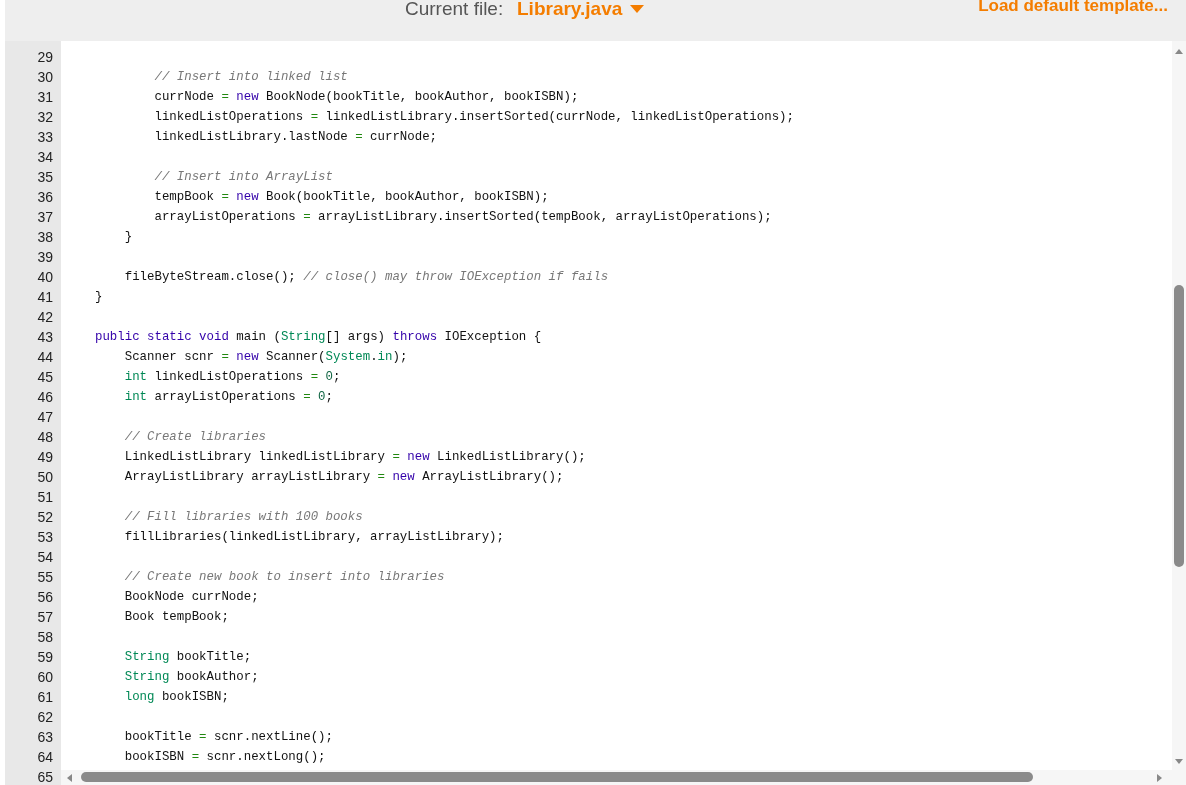  What do you see at coordinates (45, 57) in the screenshot?
I see `line-number: 29` at bounding box center [45, 57].